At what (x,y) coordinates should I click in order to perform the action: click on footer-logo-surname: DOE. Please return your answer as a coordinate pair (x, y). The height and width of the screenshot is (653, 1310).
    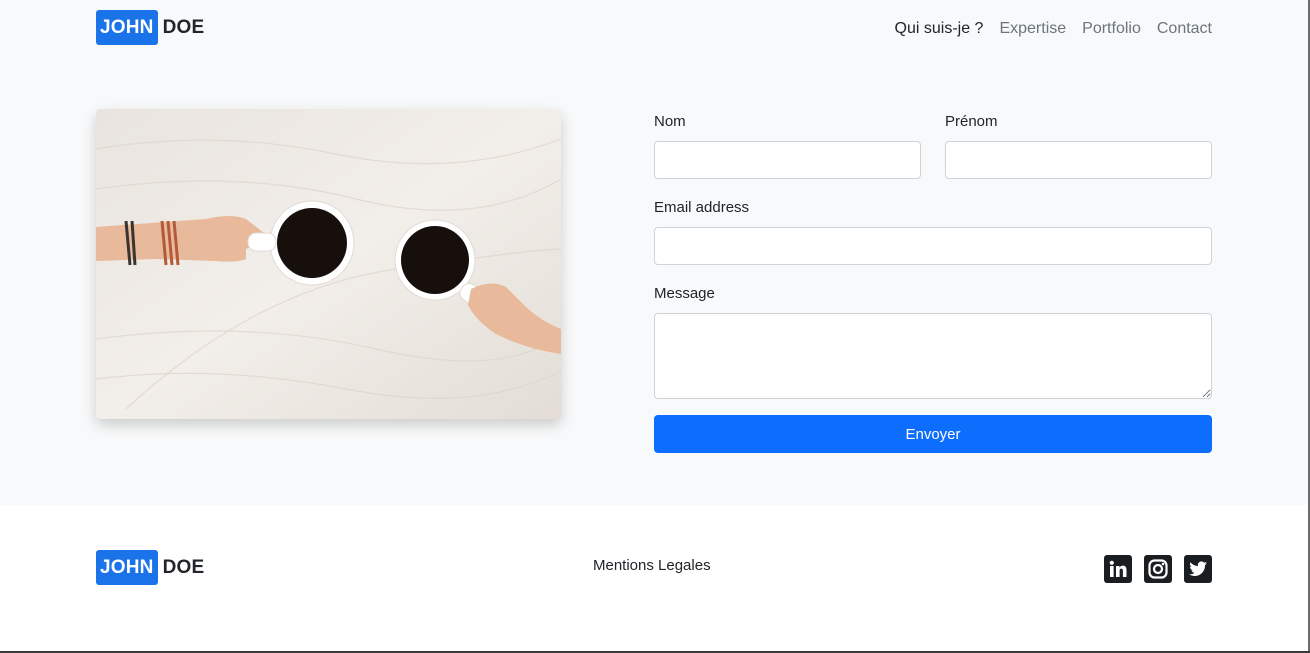
    Looking at the image, I should click on (183, 567).